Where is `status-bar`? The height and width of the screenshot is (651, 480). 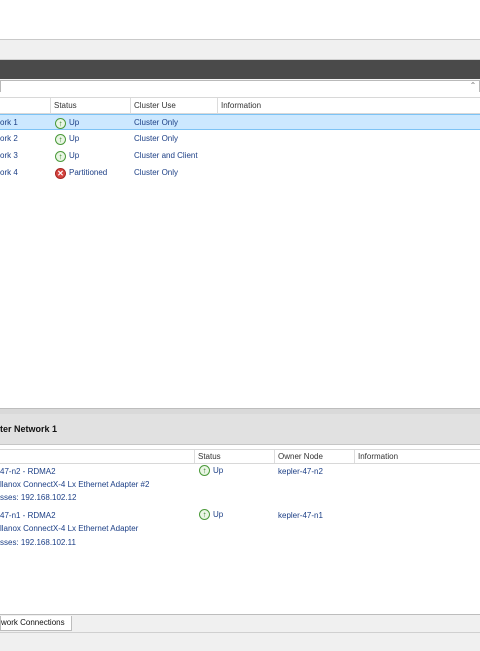 status-bar is located at coordinates (240, 641).